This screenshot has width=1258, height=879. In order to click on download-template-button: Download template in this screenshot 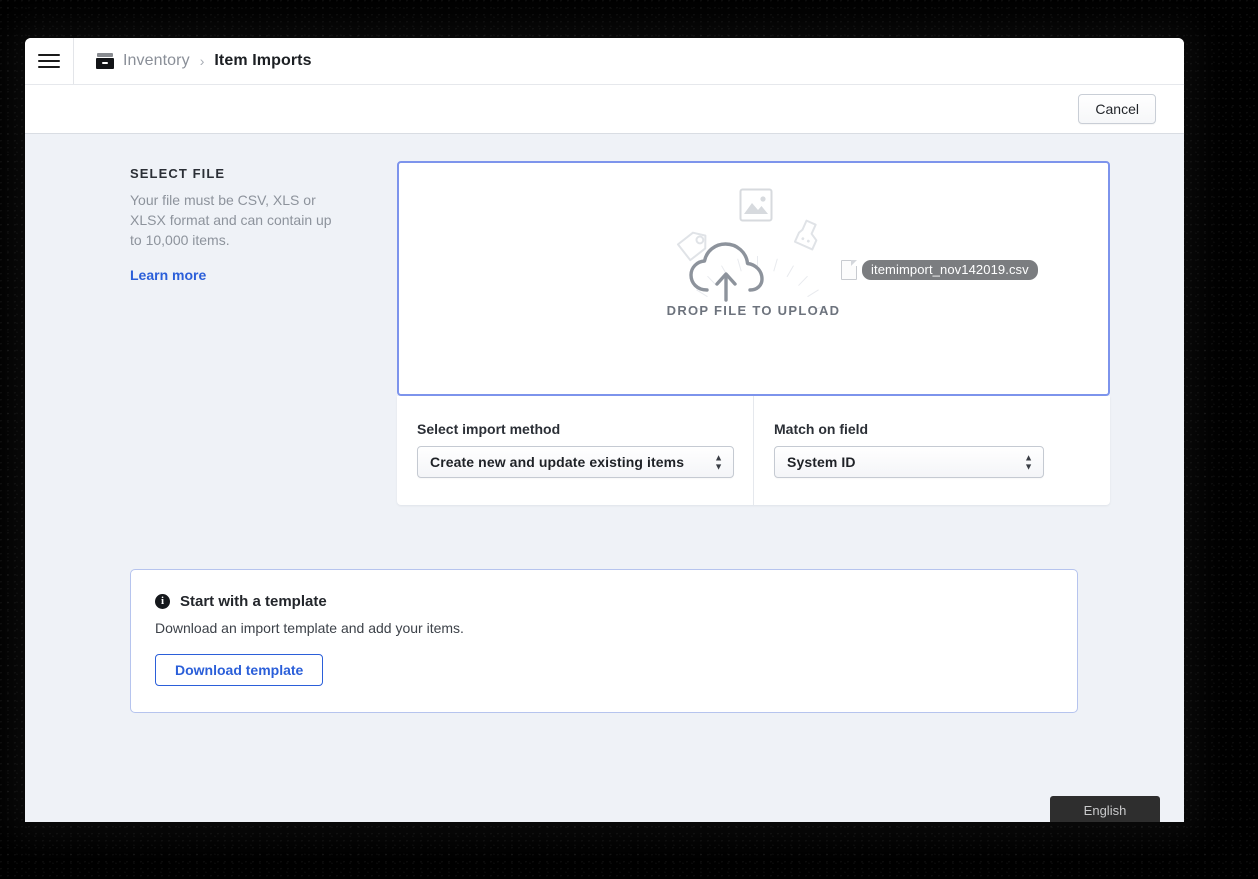, I will do `click(239, 670)`.